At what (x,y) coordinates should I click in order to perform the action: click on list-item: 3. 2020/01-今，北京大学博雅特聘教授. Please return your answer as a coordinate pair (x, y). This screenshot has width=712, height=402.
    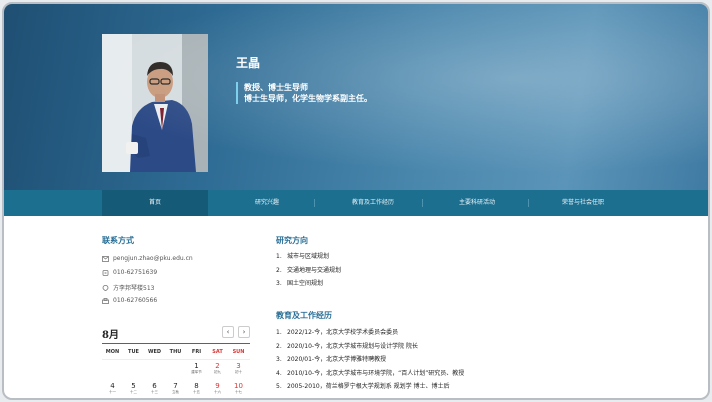
    Looking at the image, I should click on (370, 360).